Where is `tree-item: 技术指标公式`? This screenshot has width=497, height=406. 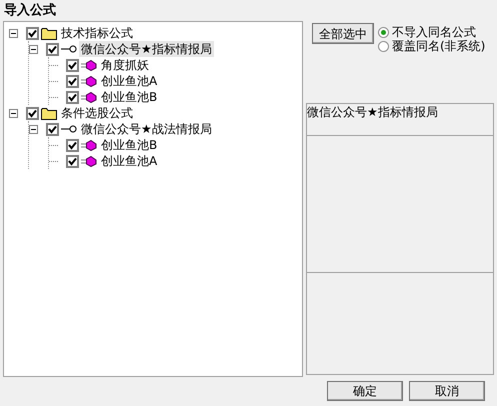 tree-item: 技术指标公式 is located at coordinates (97, 33).